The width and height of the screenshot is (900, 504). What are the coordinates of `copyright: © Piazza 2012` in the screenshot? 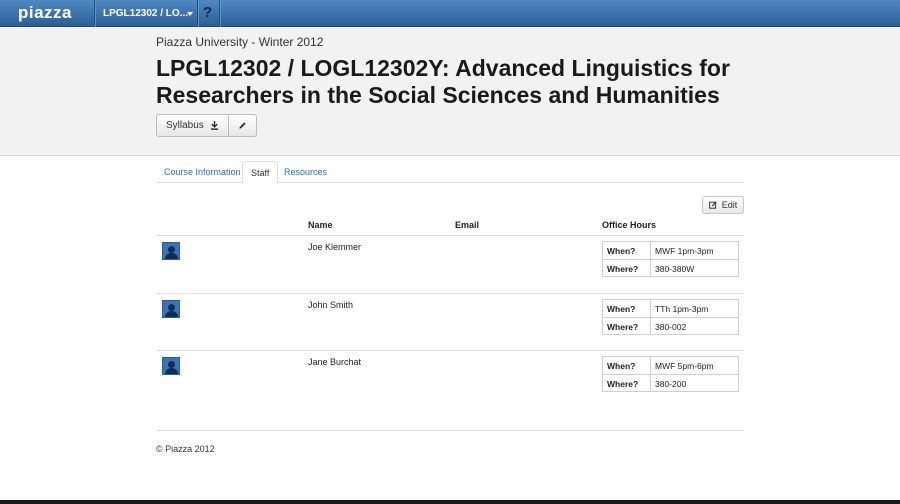 It's located at (185, 449).